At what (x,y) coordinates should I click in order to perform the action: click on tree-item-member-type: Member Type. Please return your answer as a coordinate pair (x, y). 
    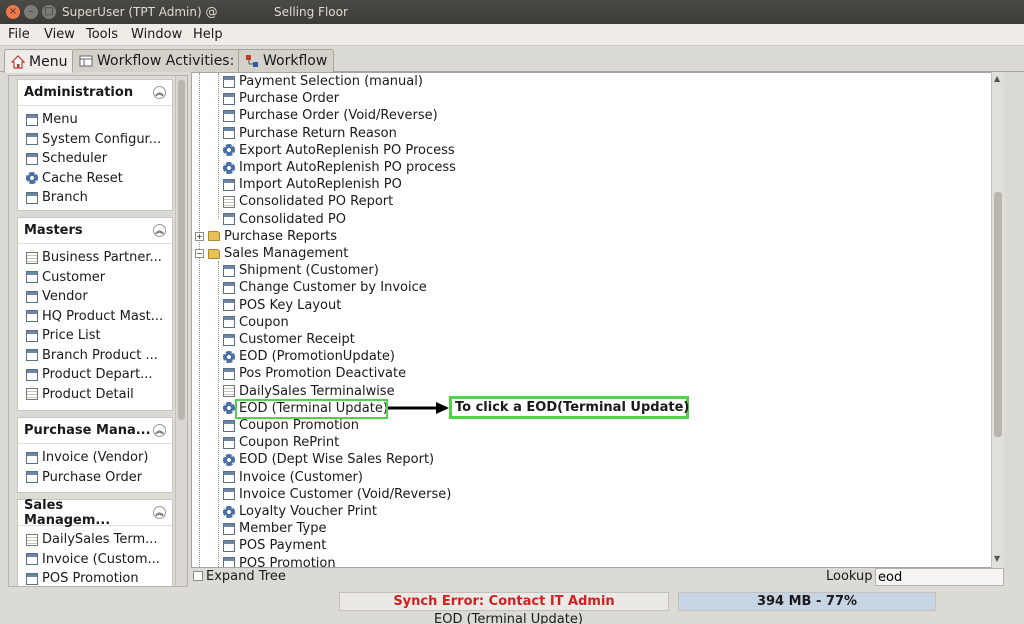
    Looking at the image, I should click on (274, 528).